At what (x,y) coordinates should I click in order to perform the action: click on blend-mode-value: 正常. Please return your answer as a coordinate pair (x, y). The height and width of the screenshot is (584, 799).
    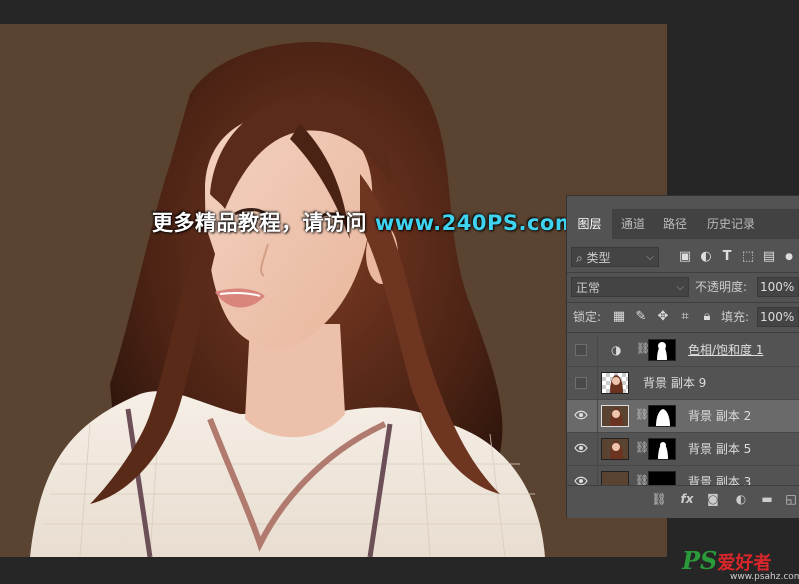
    Looking at the image, I should click on (588, 288).